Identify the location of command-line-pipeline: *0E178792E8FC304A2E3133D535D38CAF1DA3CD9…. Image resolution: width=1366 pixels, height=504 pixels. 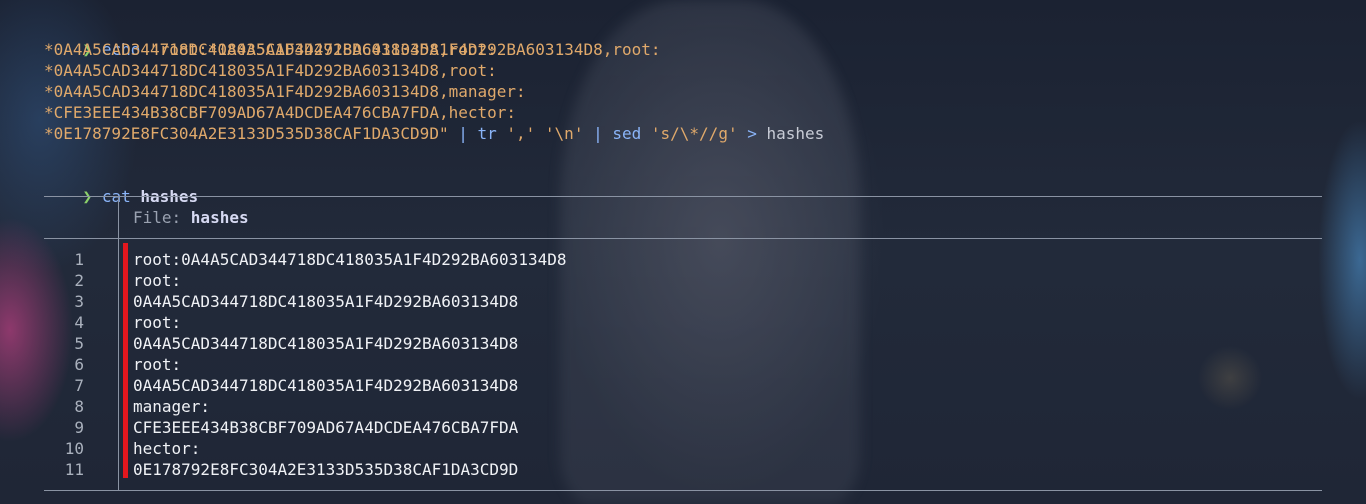
(434, 133).